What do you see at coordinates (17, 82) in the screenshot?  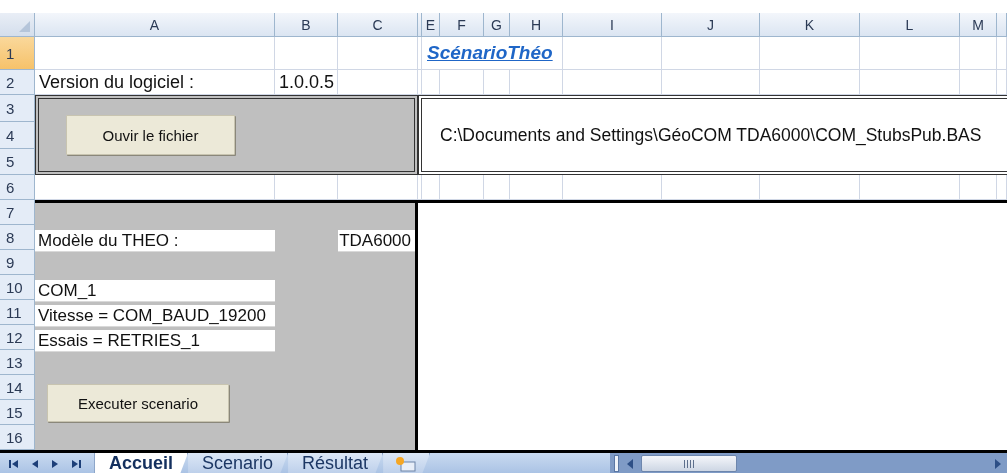 I see `row-header: 2` at bounding box center [17, 82].